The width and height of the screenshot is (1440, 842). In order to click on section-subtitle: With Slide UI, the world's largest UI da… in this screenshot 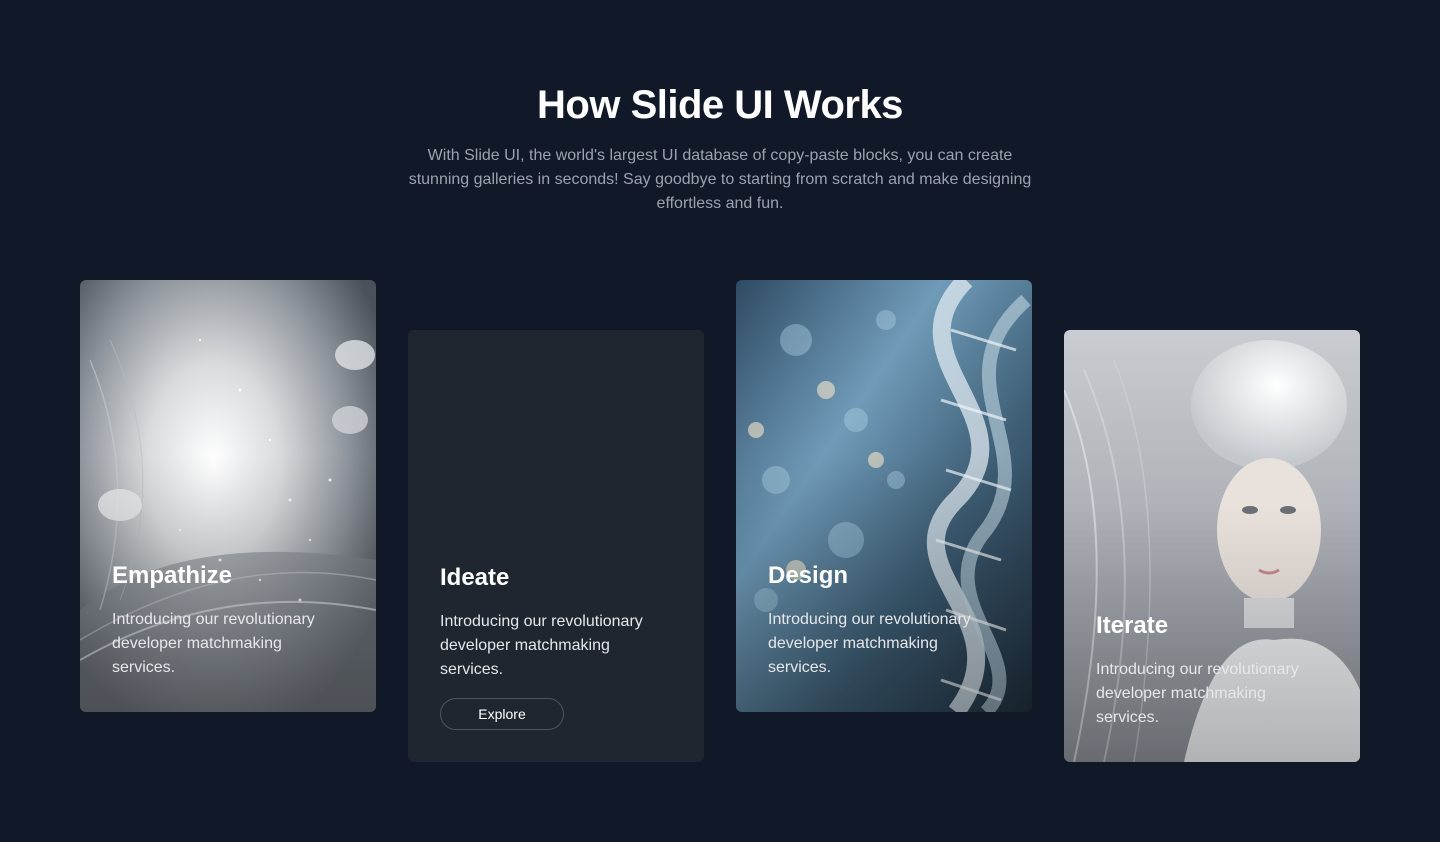, I will do `click(720, 179)`.